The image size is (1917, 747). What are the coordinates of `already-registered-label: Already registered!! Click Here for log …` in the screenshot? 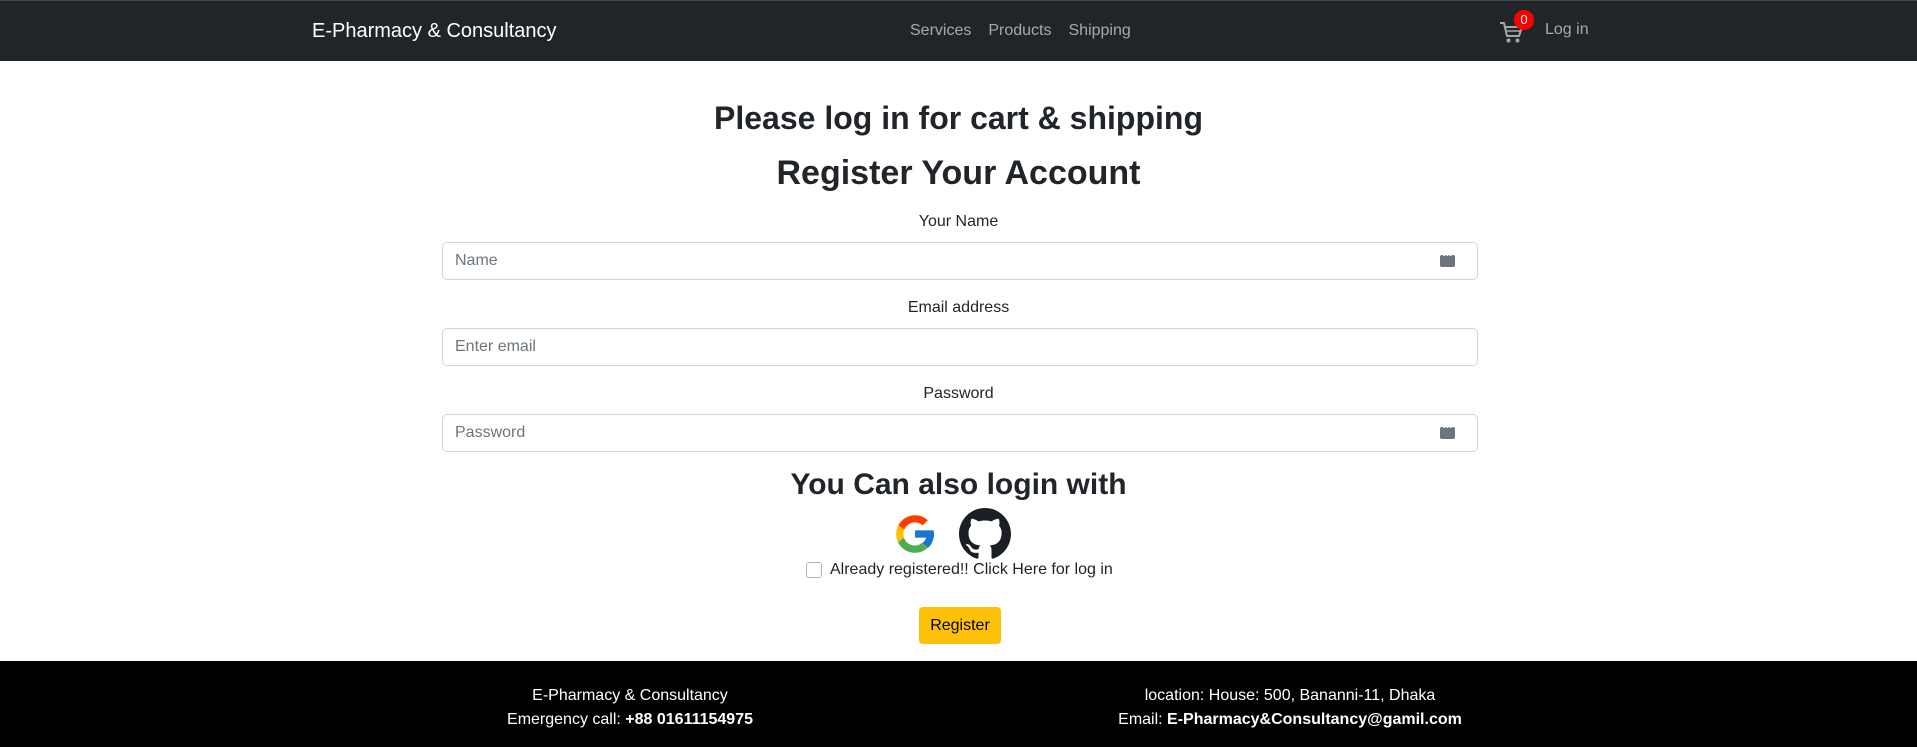 It's located at (971, 570).